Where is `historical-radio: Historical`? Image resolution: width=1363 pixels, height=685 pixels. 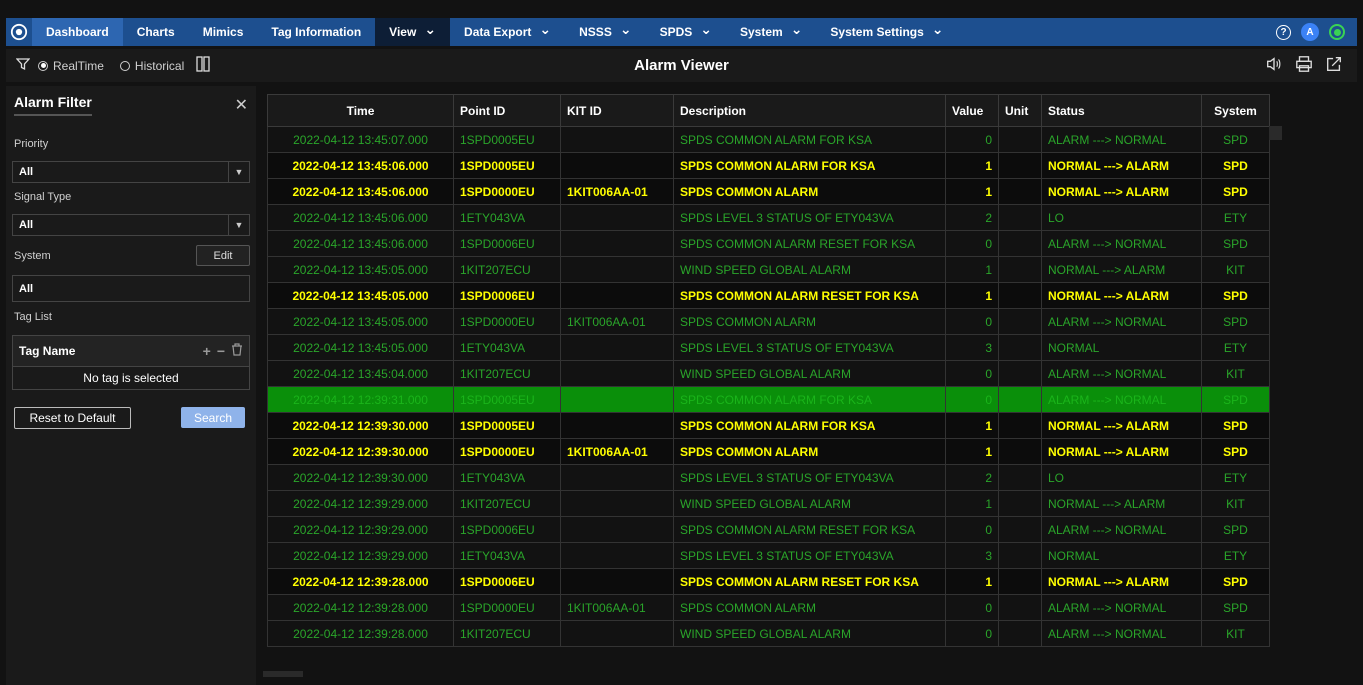 historical-radio: Historical is located at coordinates (151, 66).